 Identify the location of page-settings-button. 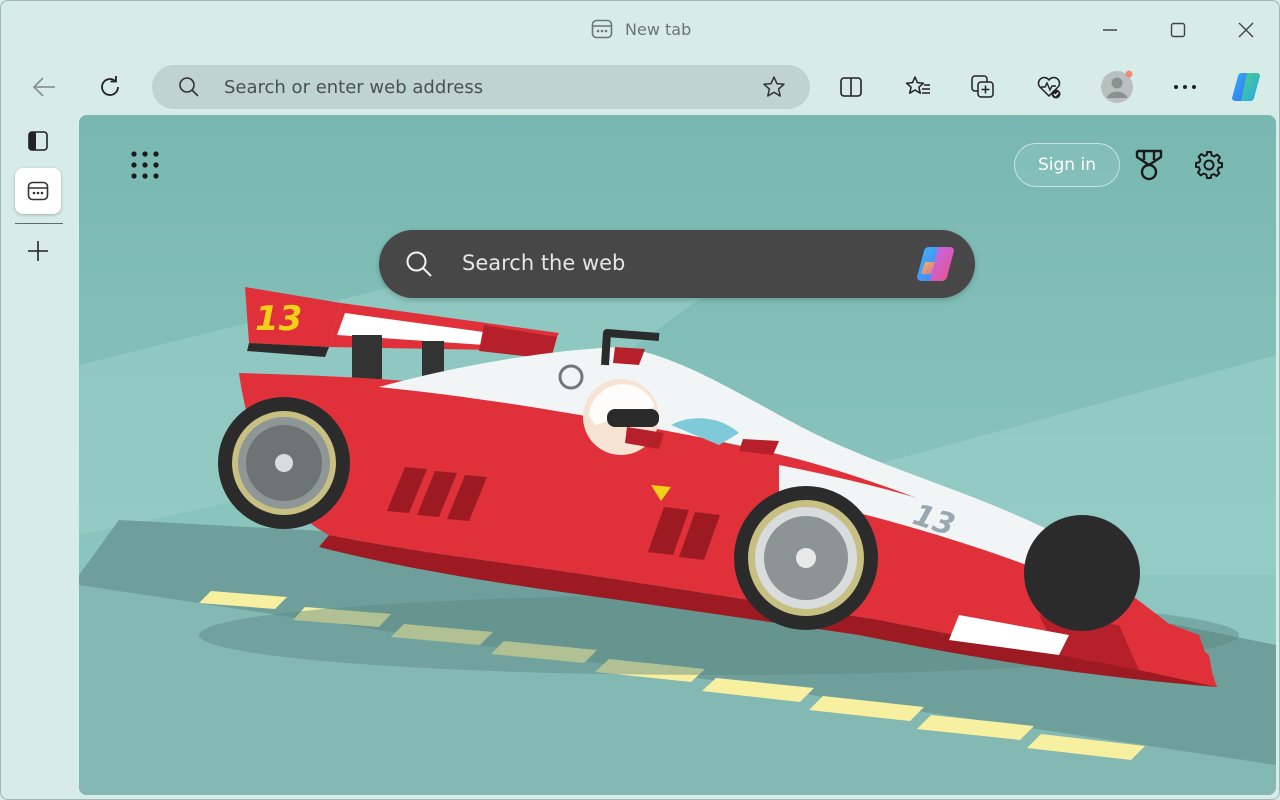
(1209, 165).